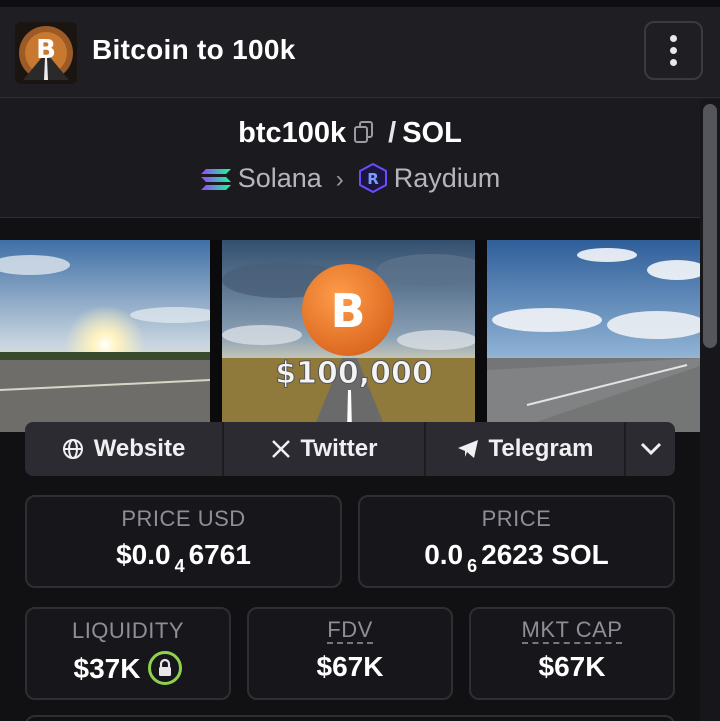  I want to click on price-native-digits: 2623 SOL, so click(545, 554).